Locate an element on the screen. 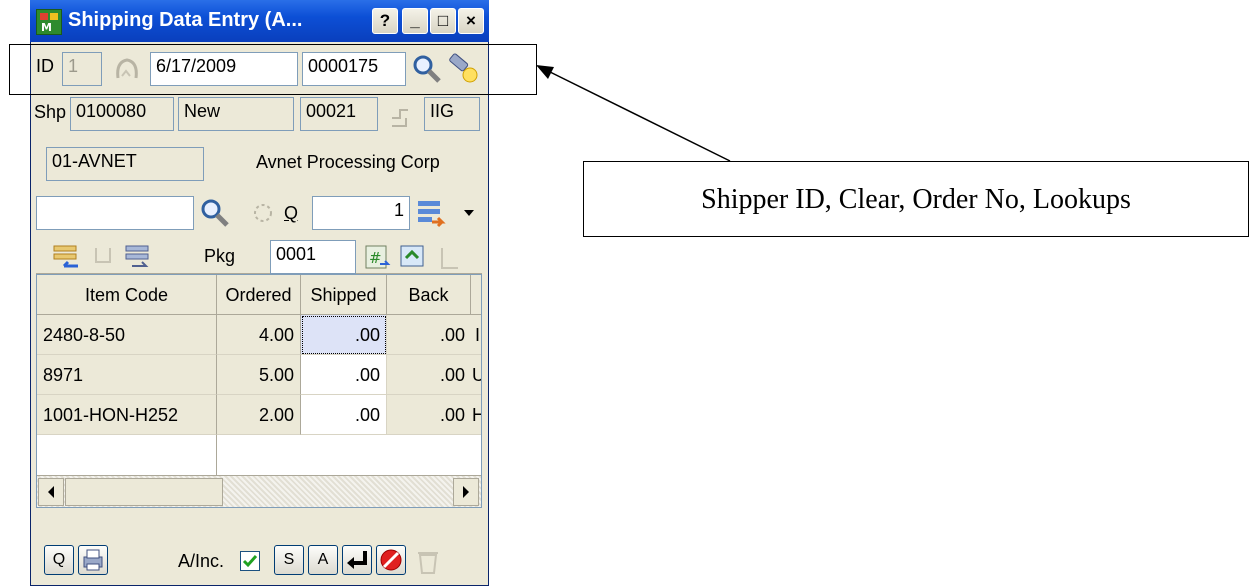  title-bar: M Shipping Data Entry (A... ? _ □ × is located at coordinates (259, 21).